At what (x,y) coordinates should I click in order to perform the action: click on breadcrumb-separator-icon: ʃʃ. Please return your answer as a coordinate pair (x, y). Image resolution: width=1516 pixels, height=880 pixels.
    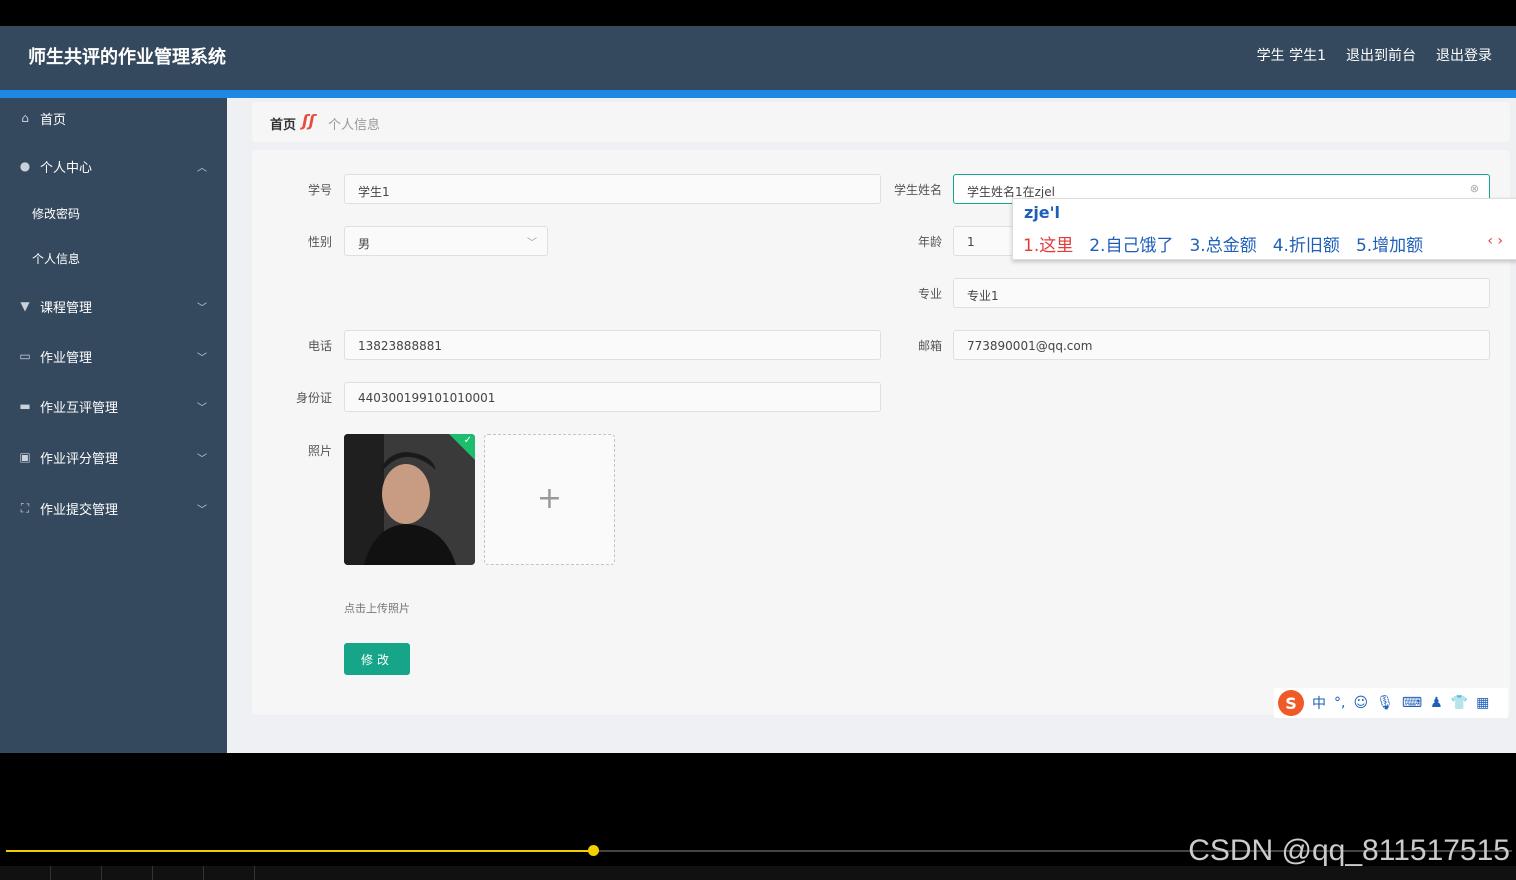
    Looking at the image, I should click on (309, 120).